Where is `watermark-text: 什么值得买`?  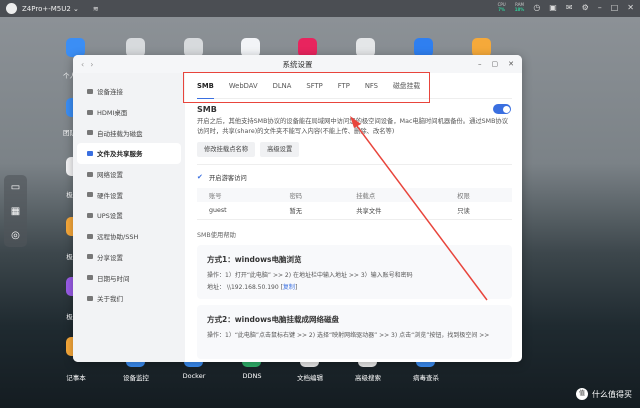
watermark-text: 什么值得买 is located at coordinates (612, 394).